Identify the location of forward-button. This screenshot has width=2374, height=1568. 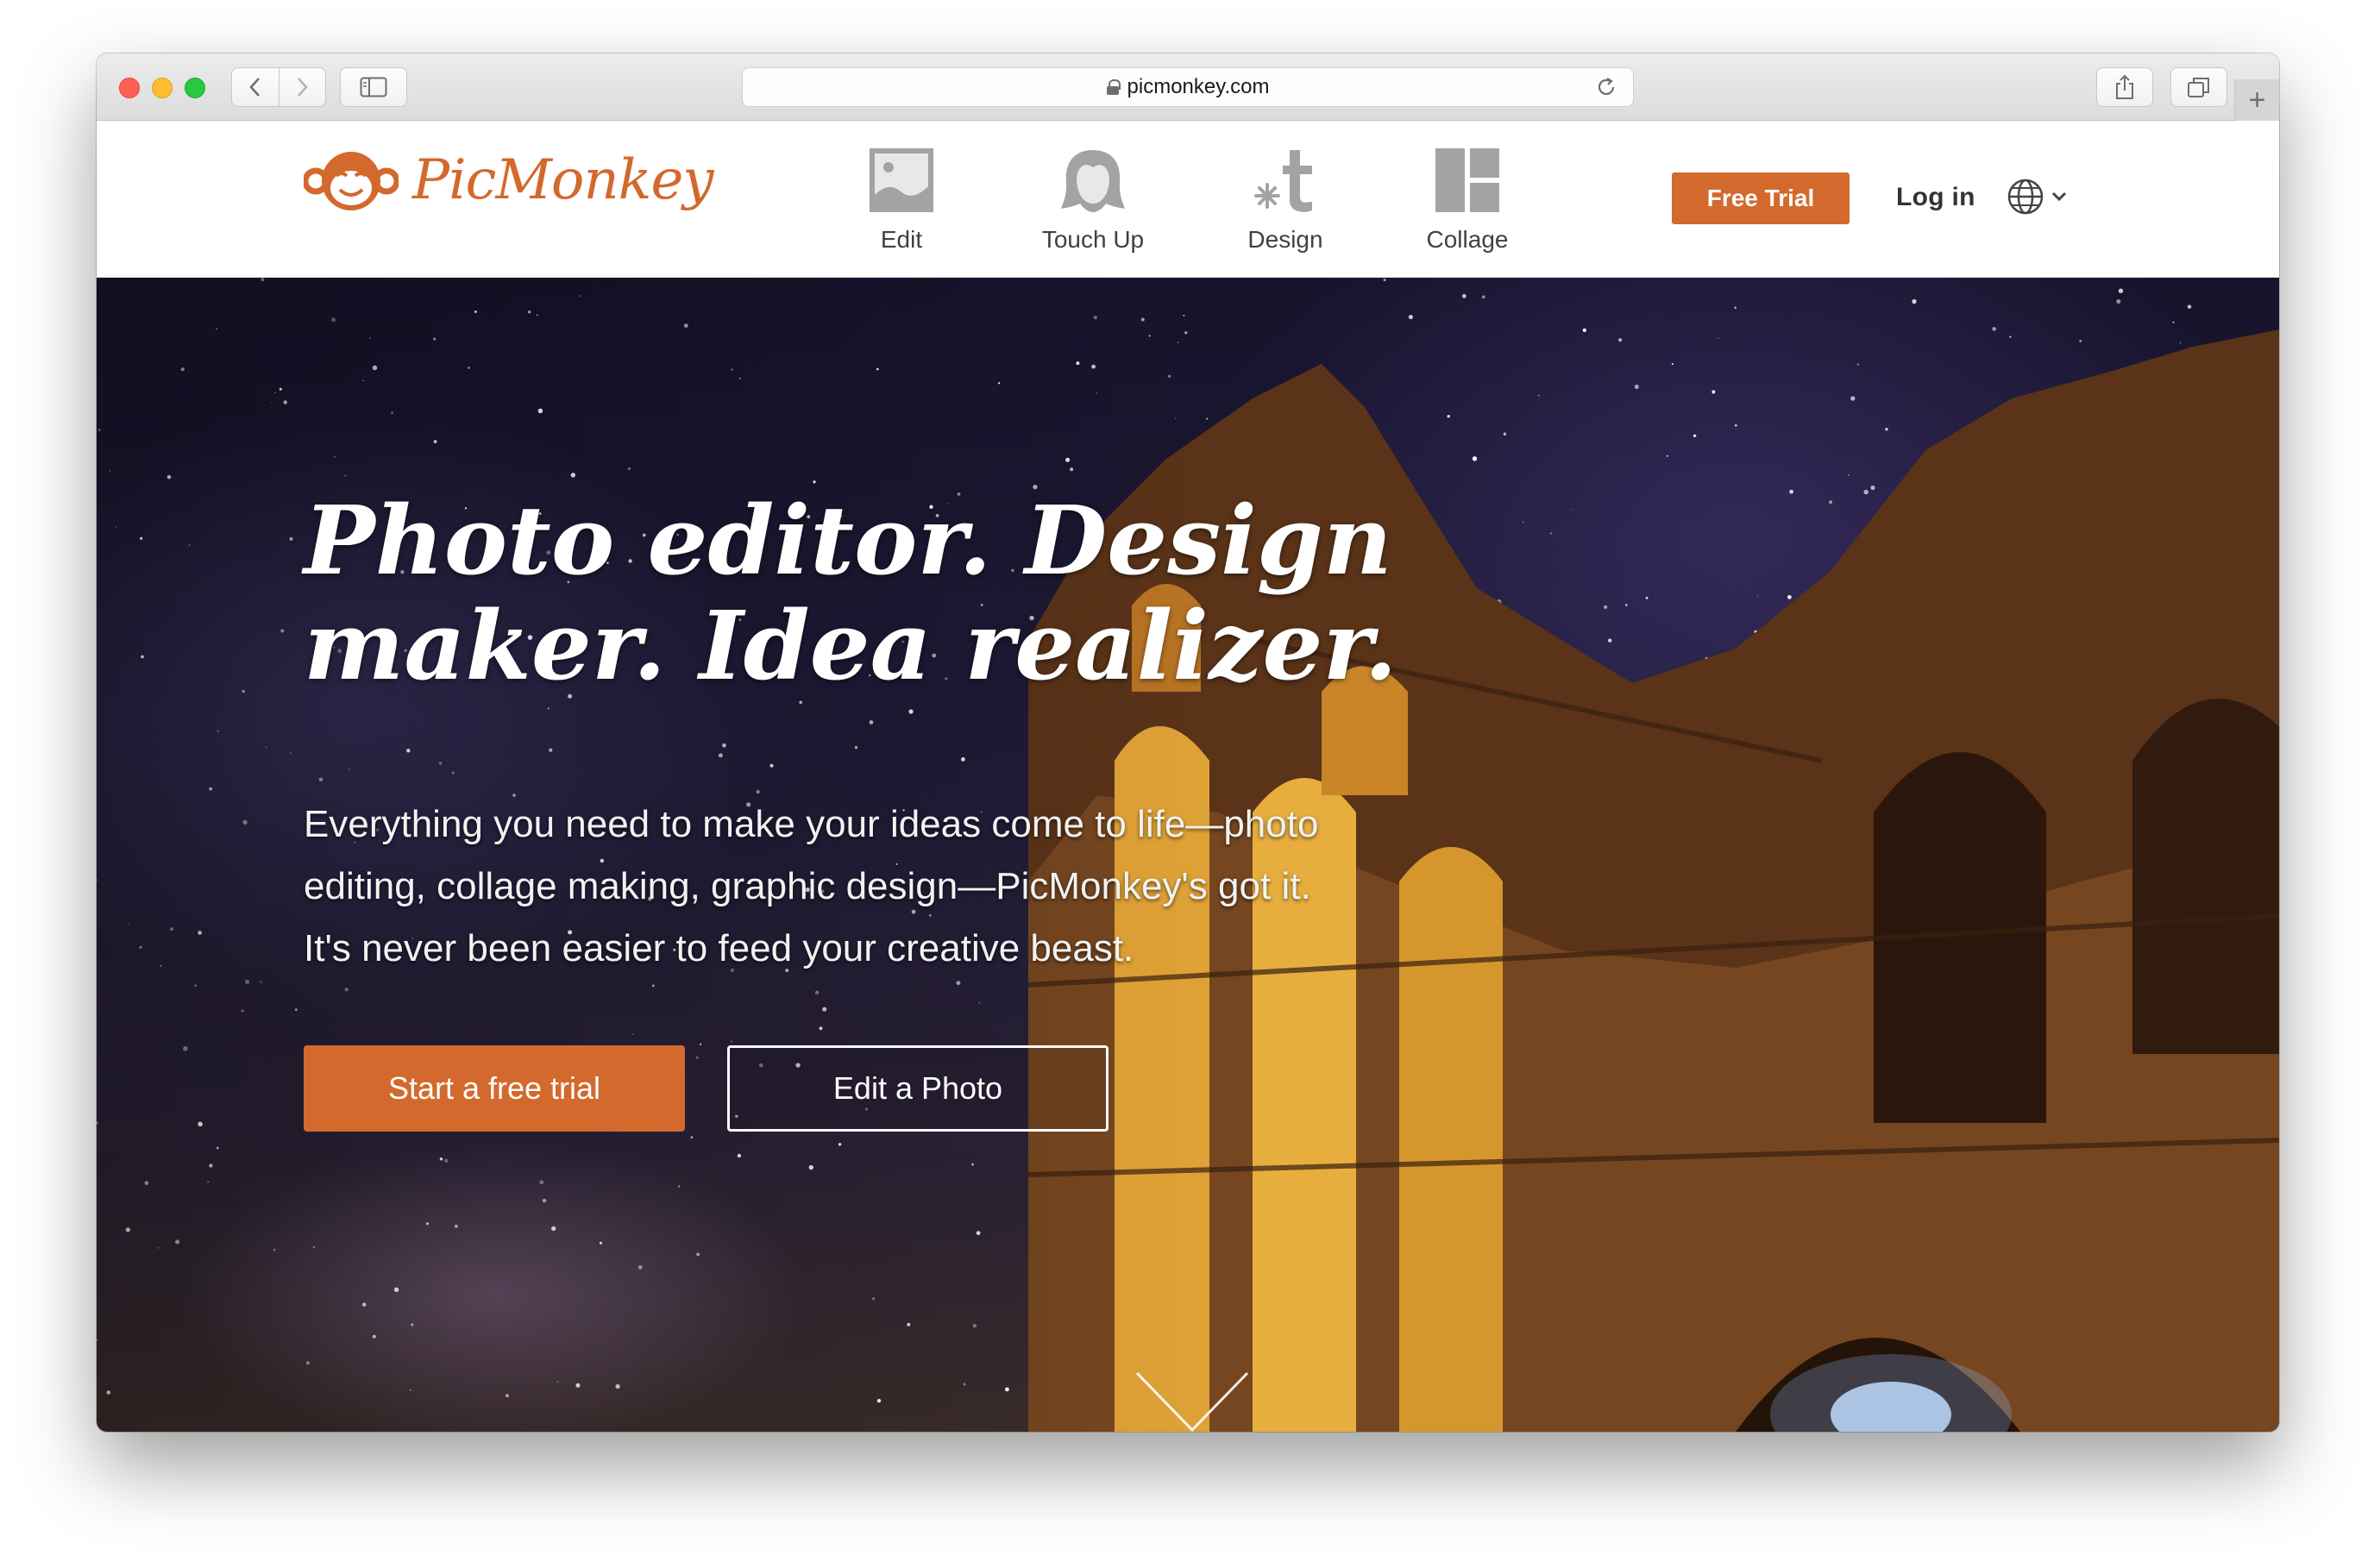
(301, 87).